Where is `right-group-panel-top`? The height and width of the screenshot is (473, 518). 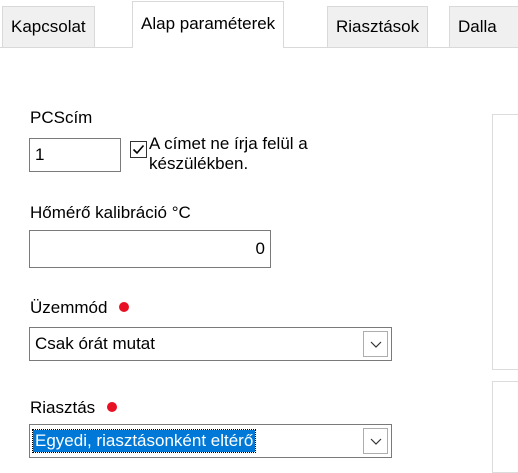
right-group-panel-top is located at coordinates (505, 242).